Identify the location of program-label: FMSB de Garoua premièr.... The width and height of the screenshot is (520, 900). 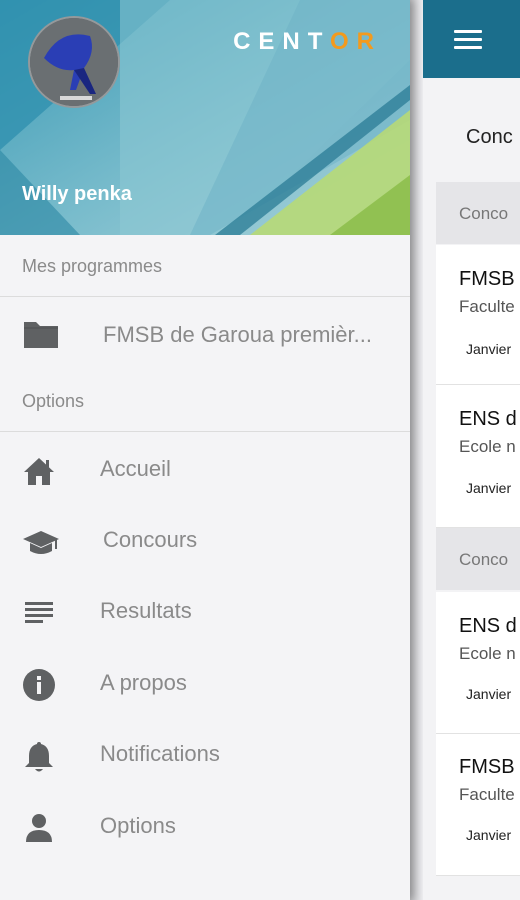
(237, 334).